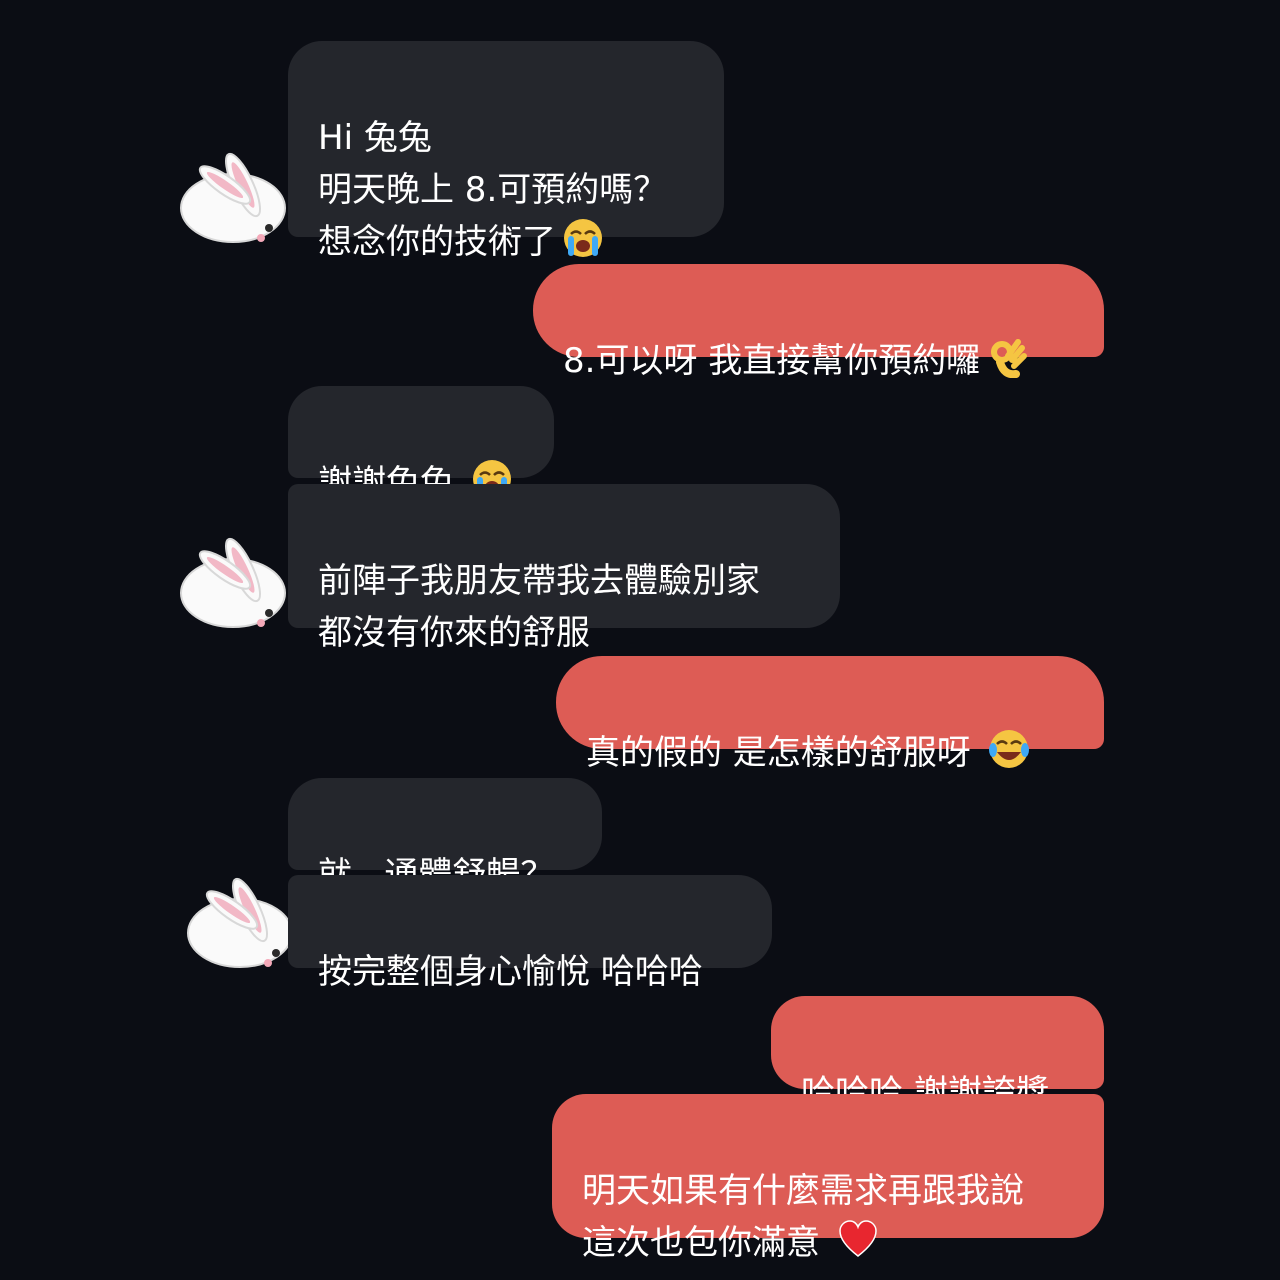  What do you see at coordinates (1009, 756) in the screenshot?
I see `tears-of-joy-face-icon` at bounding box center [1009, 756].